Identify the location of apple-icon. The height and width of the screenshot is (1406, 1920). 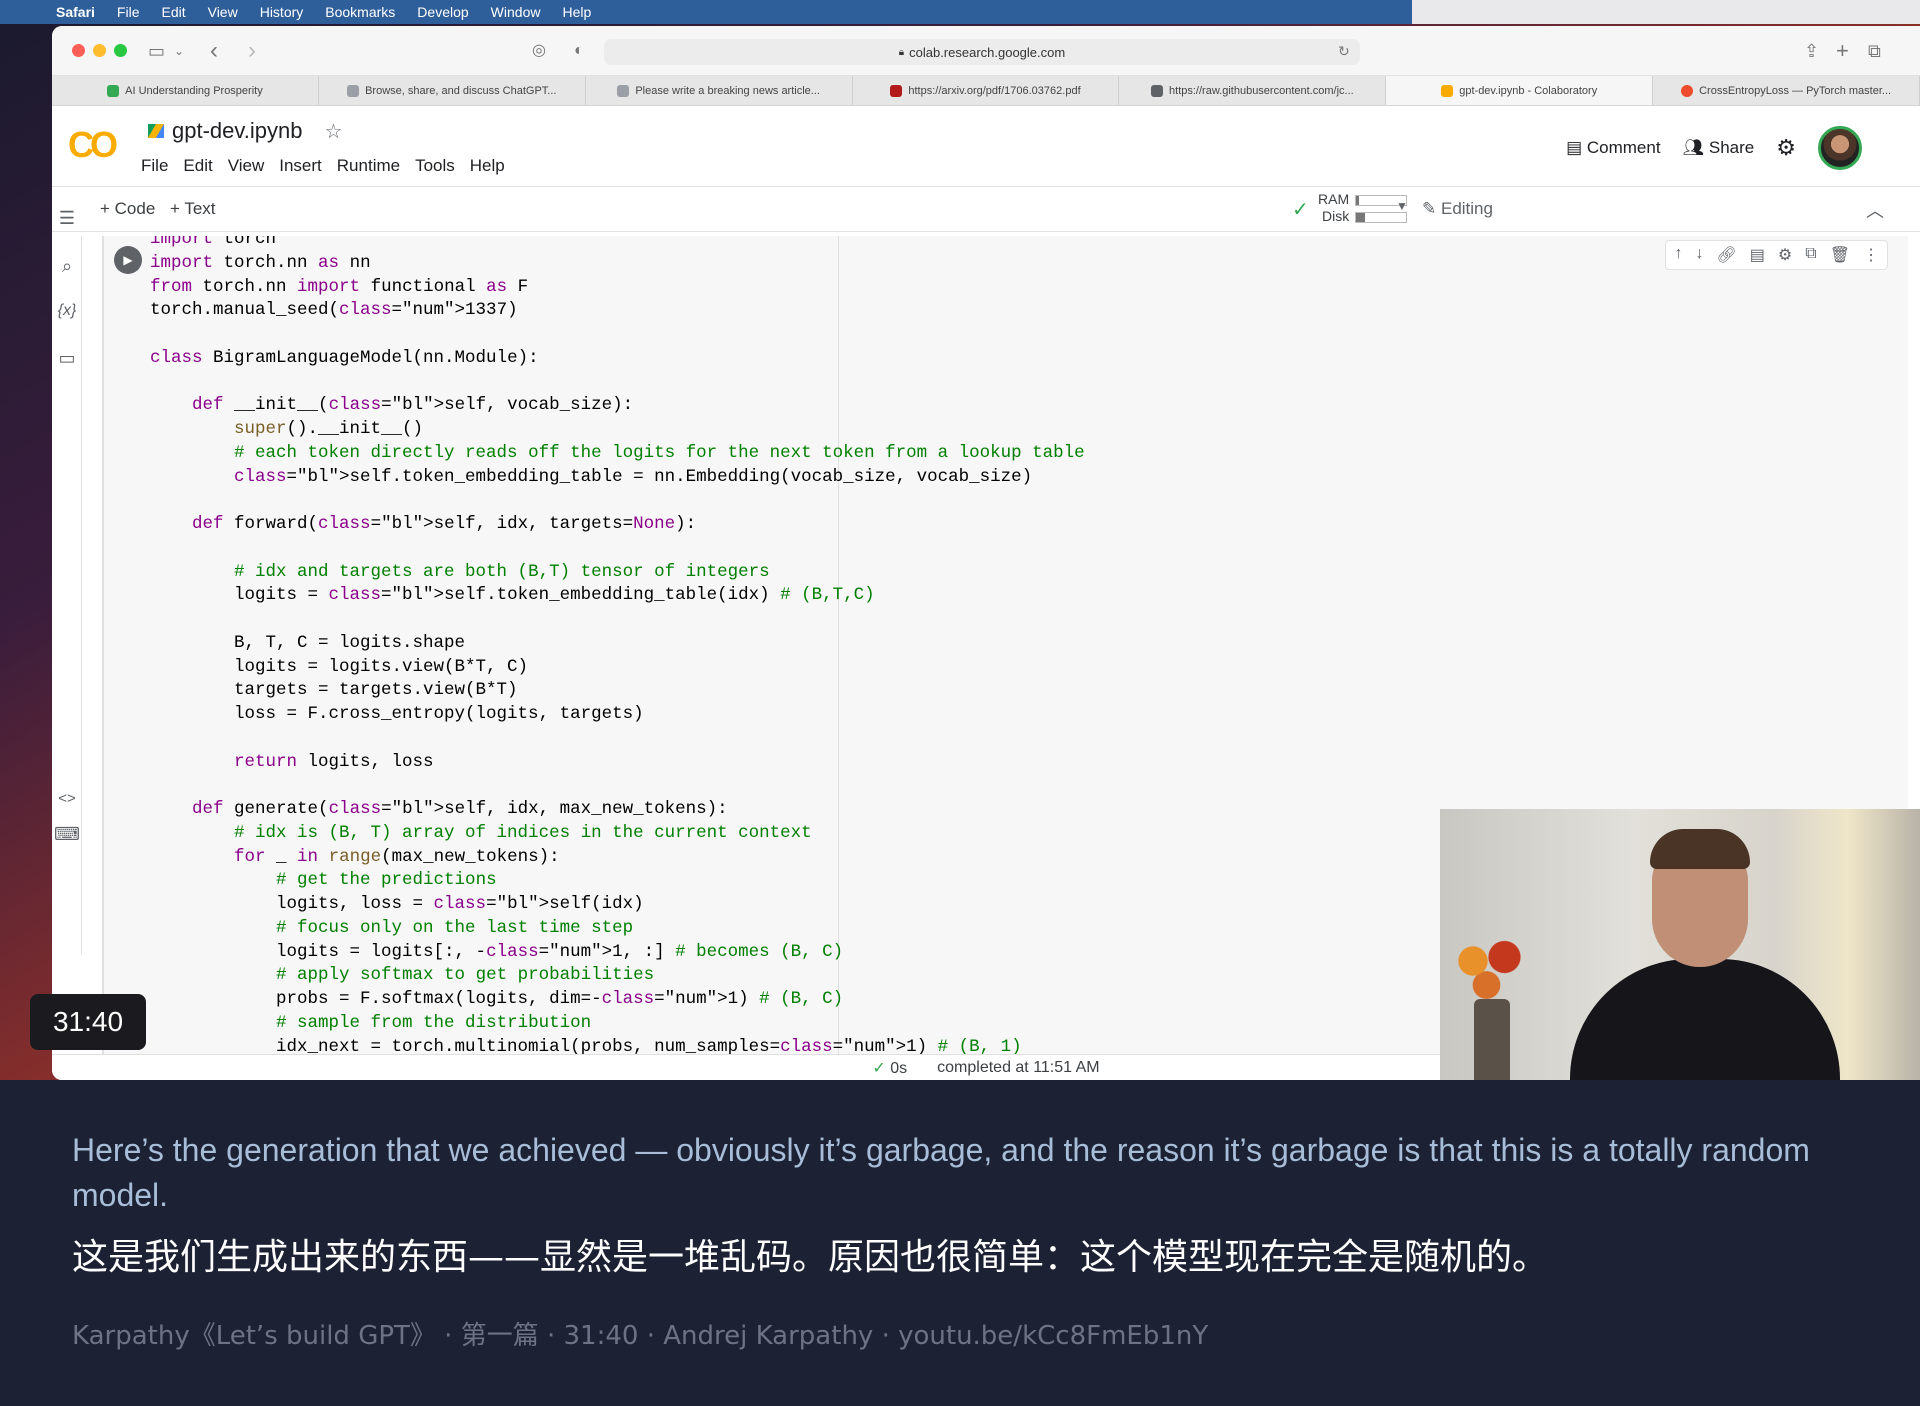
(28, 12).